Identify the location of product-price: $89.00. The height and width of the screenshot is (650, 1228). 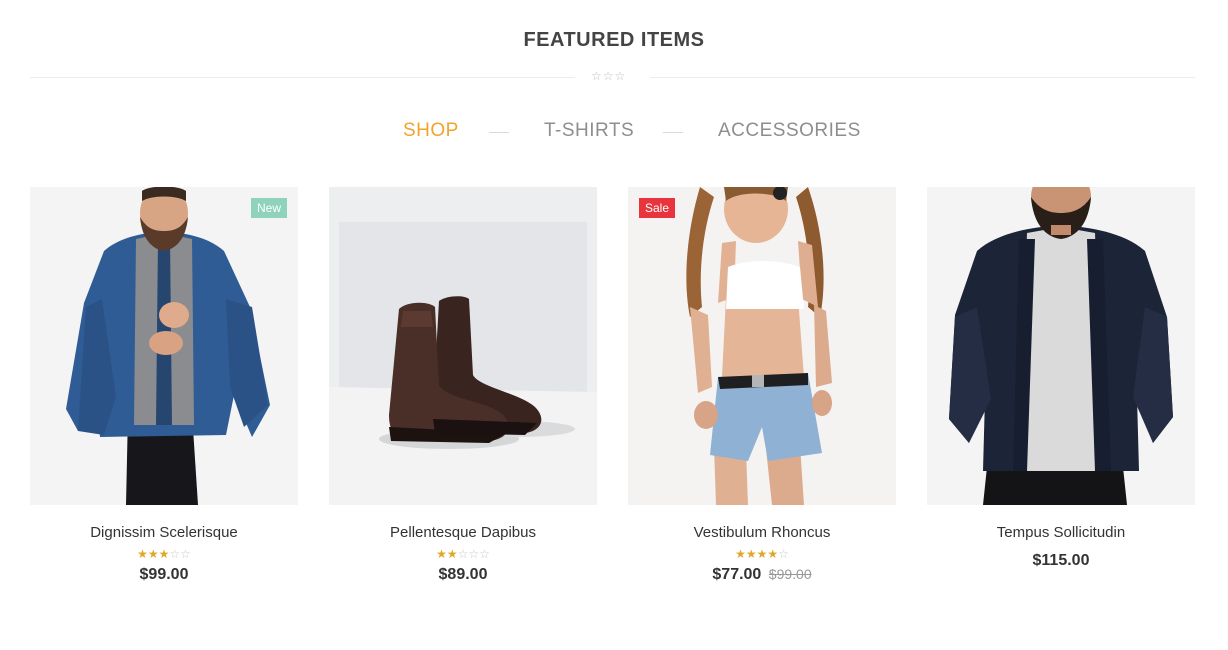
(463, 575).